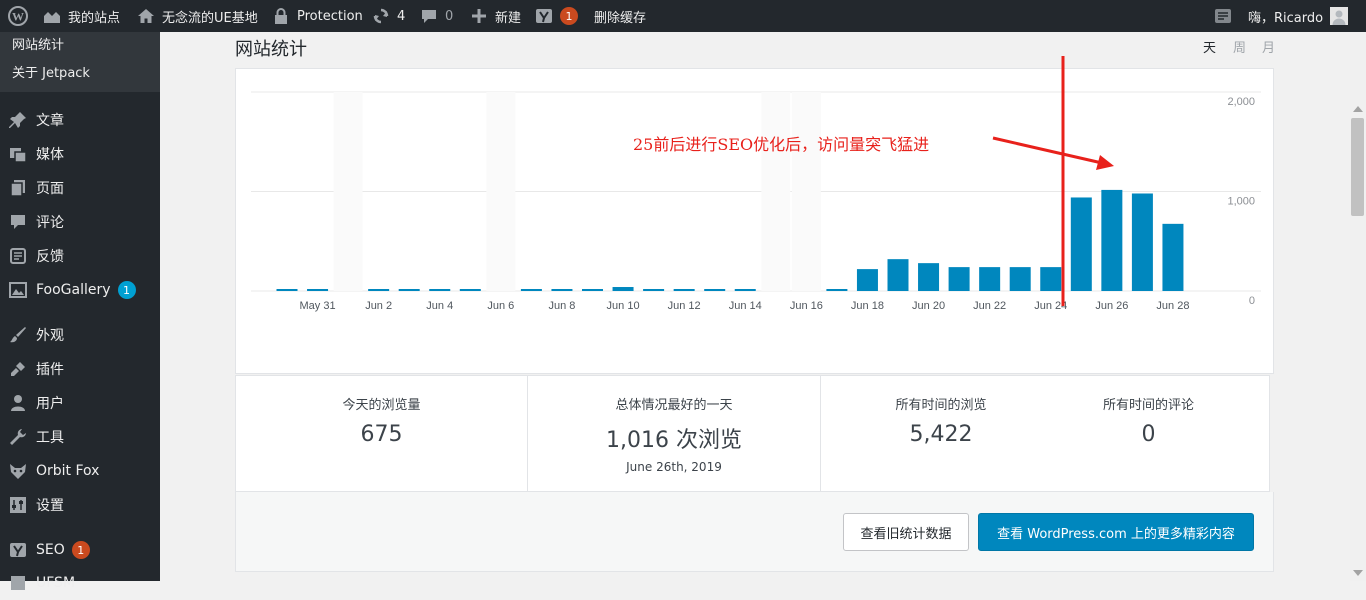 The image size is (1366, 600). What do you see at coordinates (1239, 46) in the screenshot?
I see `period-tab-week: 周` at bounding box center [1239, 46].